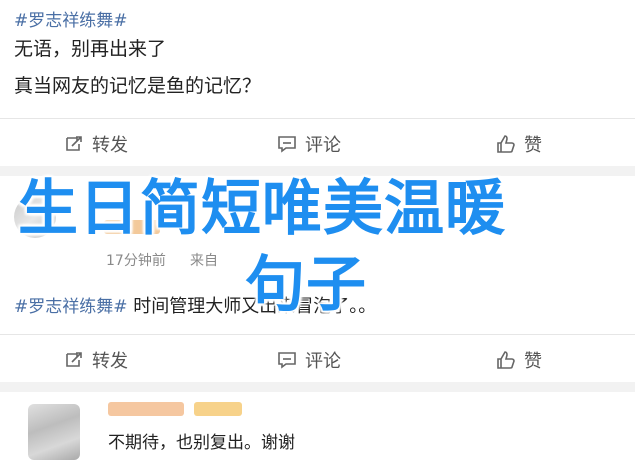 The image size is (635, 464). Describe the element at coordinates (306, 285) in the screenshot. I see `overlay-title-line2: 句子` at that location.